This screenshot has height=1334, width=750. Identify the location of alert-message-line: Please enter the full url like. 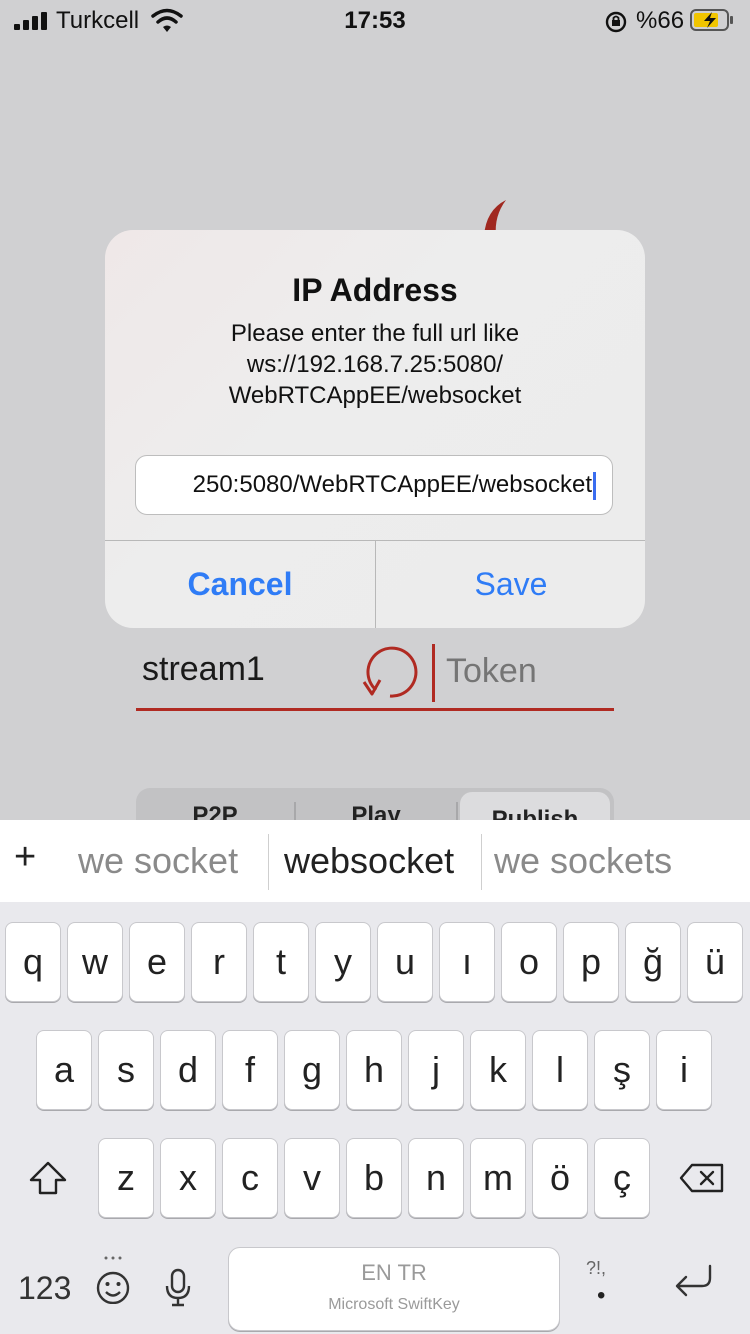
(375, 333).